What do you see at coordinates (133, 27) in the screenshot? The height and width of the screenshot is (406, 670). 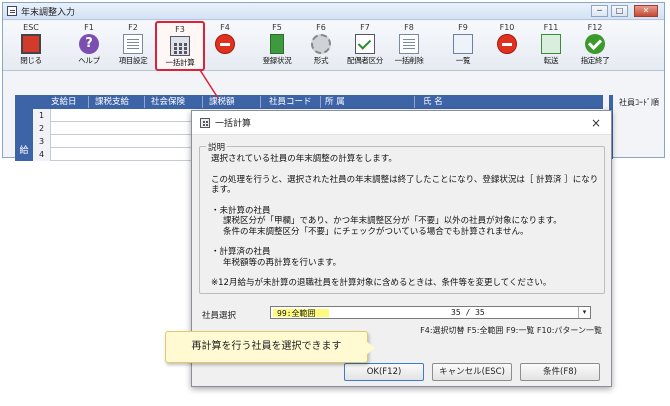 I see `fkey-label: F2` at bounding box center [133, 27].